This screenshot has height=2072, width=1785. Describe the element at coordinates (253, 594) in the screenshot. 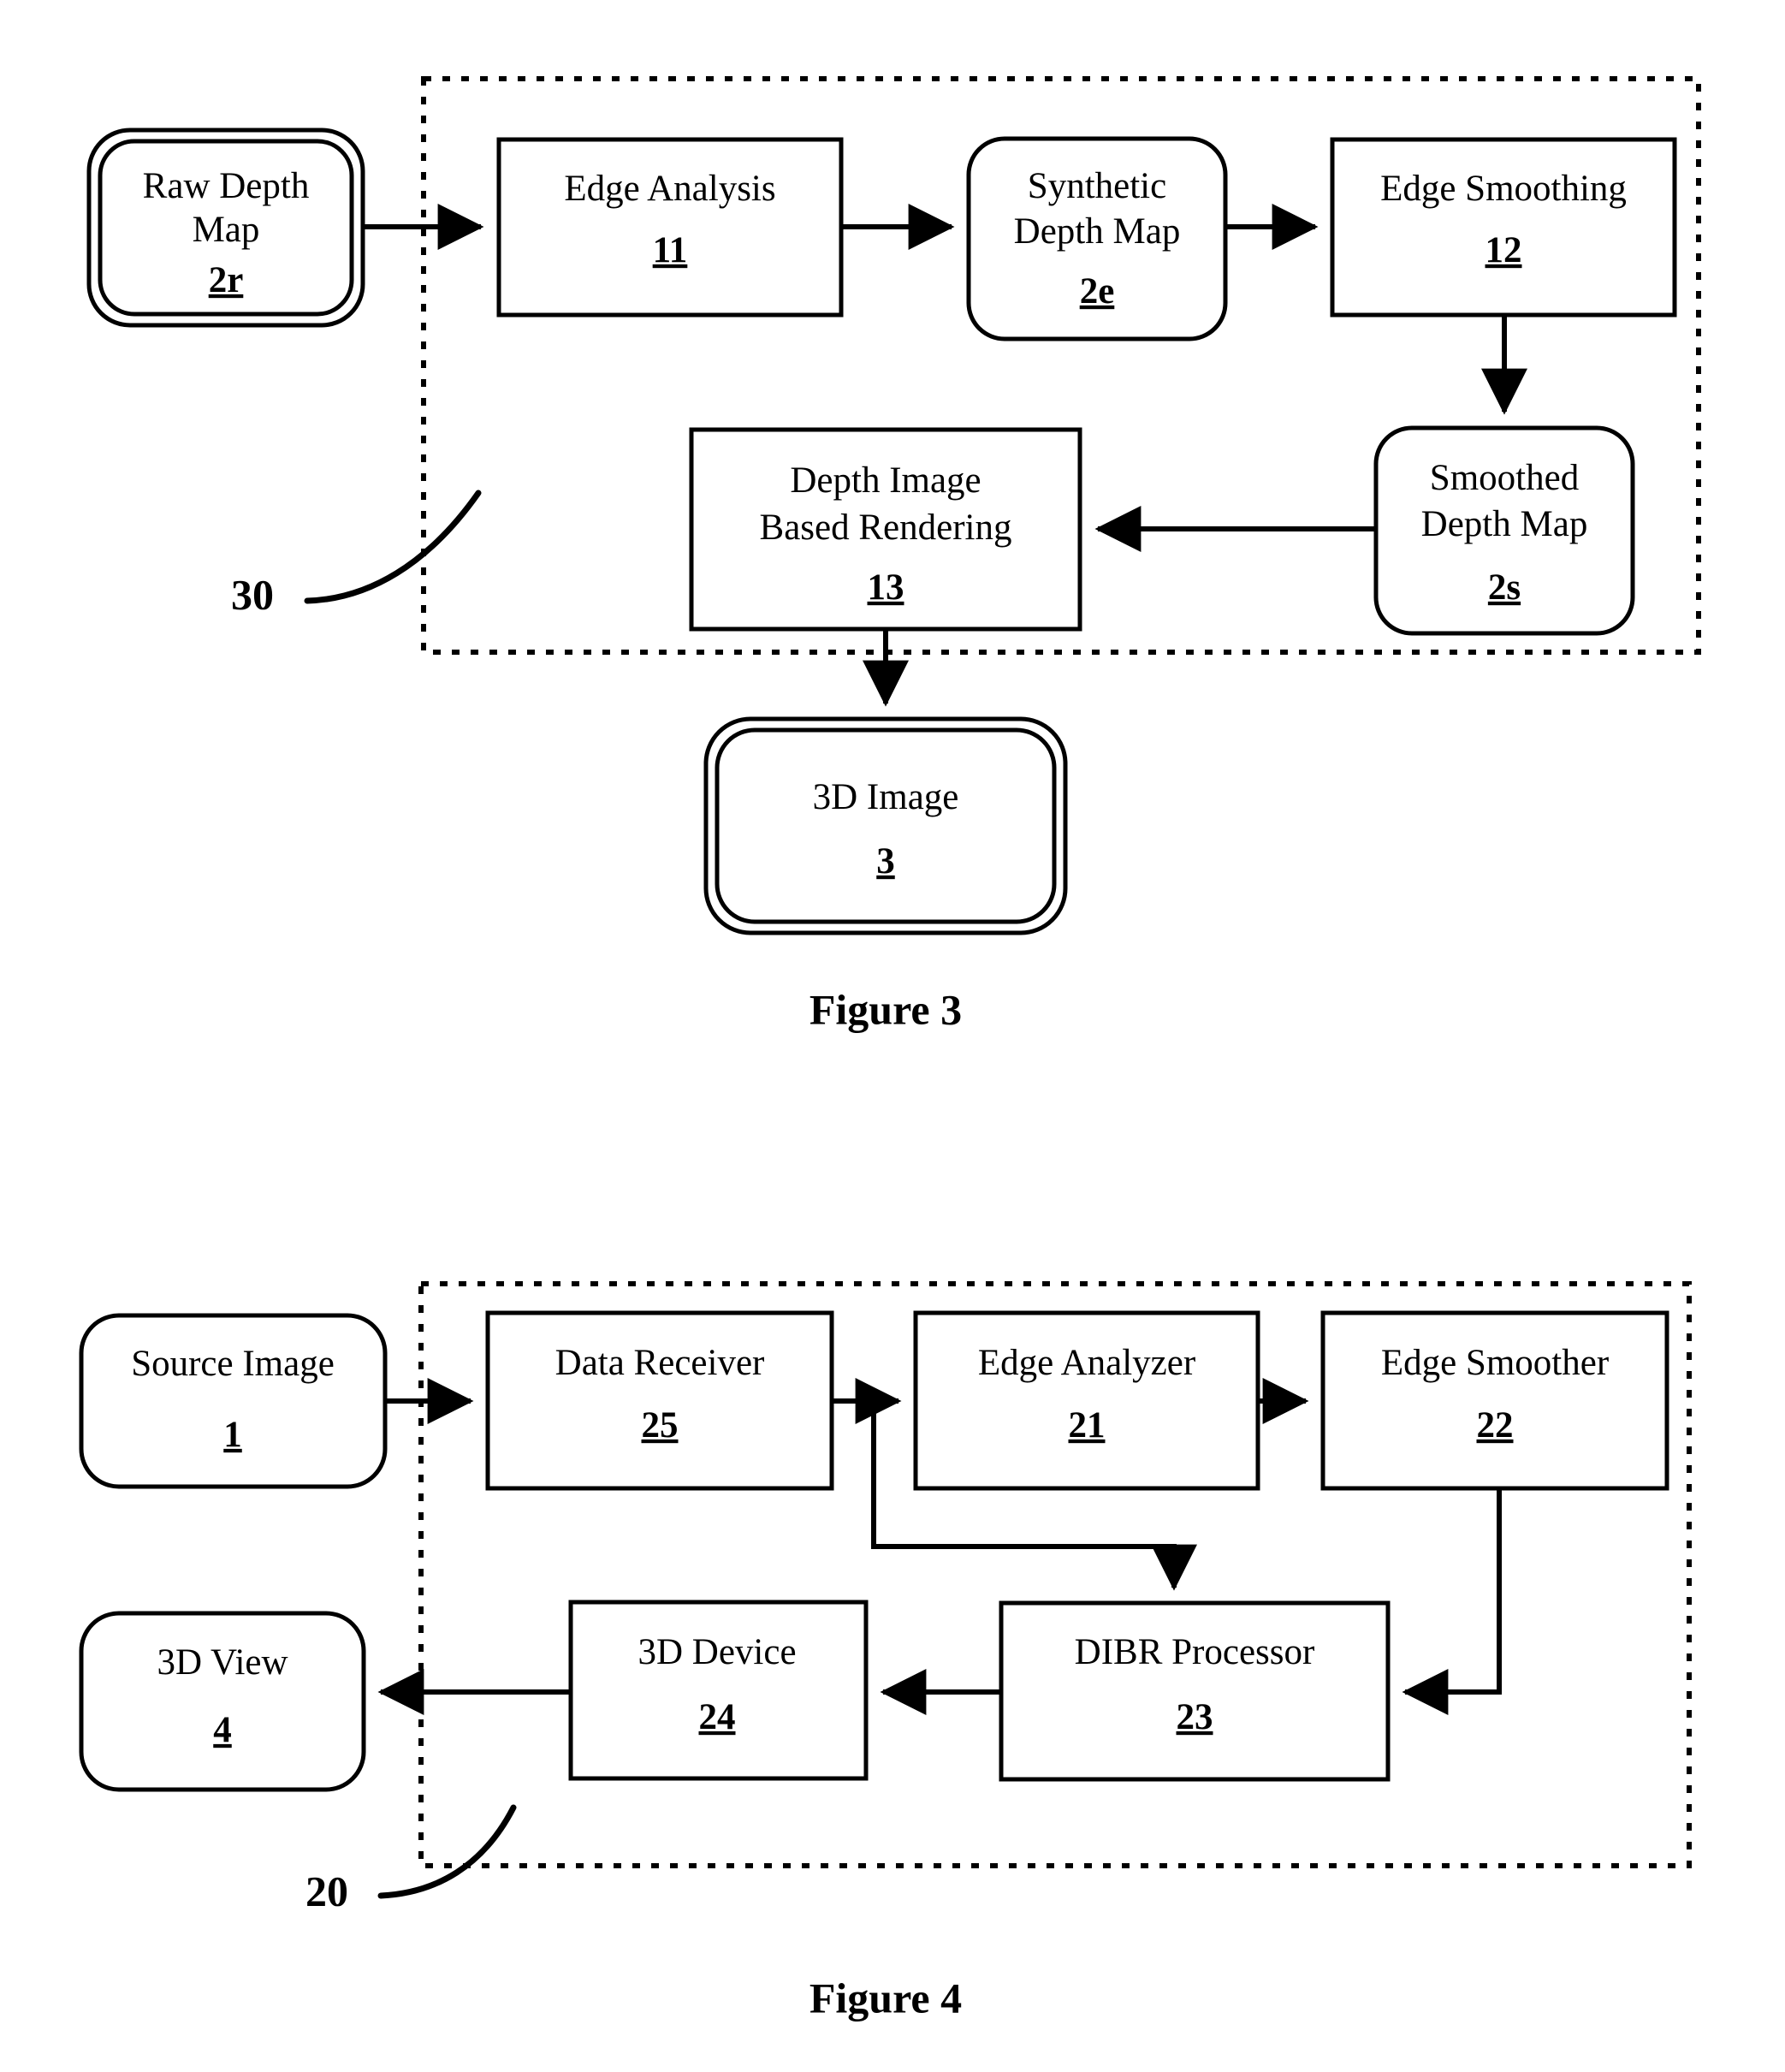

I see `figure3-group-ref: 30` at that location.